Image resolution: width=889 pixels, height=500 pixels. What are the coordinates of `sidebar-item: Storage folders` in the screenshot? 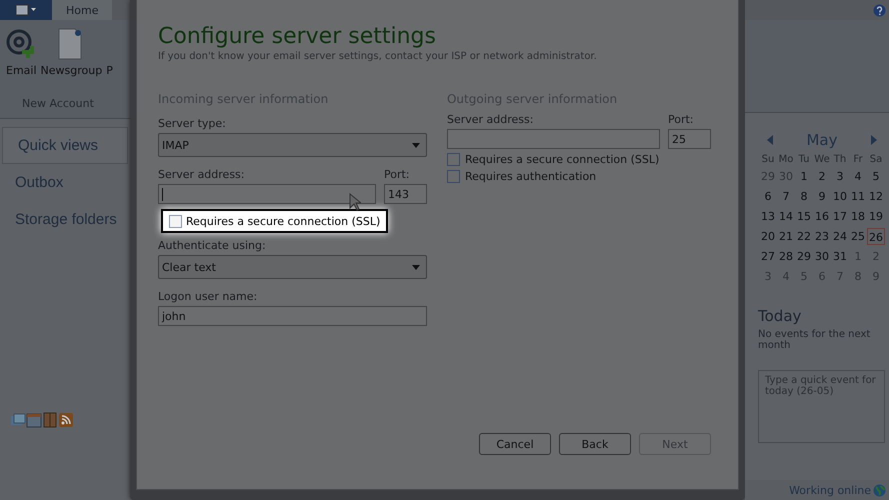 It's located at (65, 219).